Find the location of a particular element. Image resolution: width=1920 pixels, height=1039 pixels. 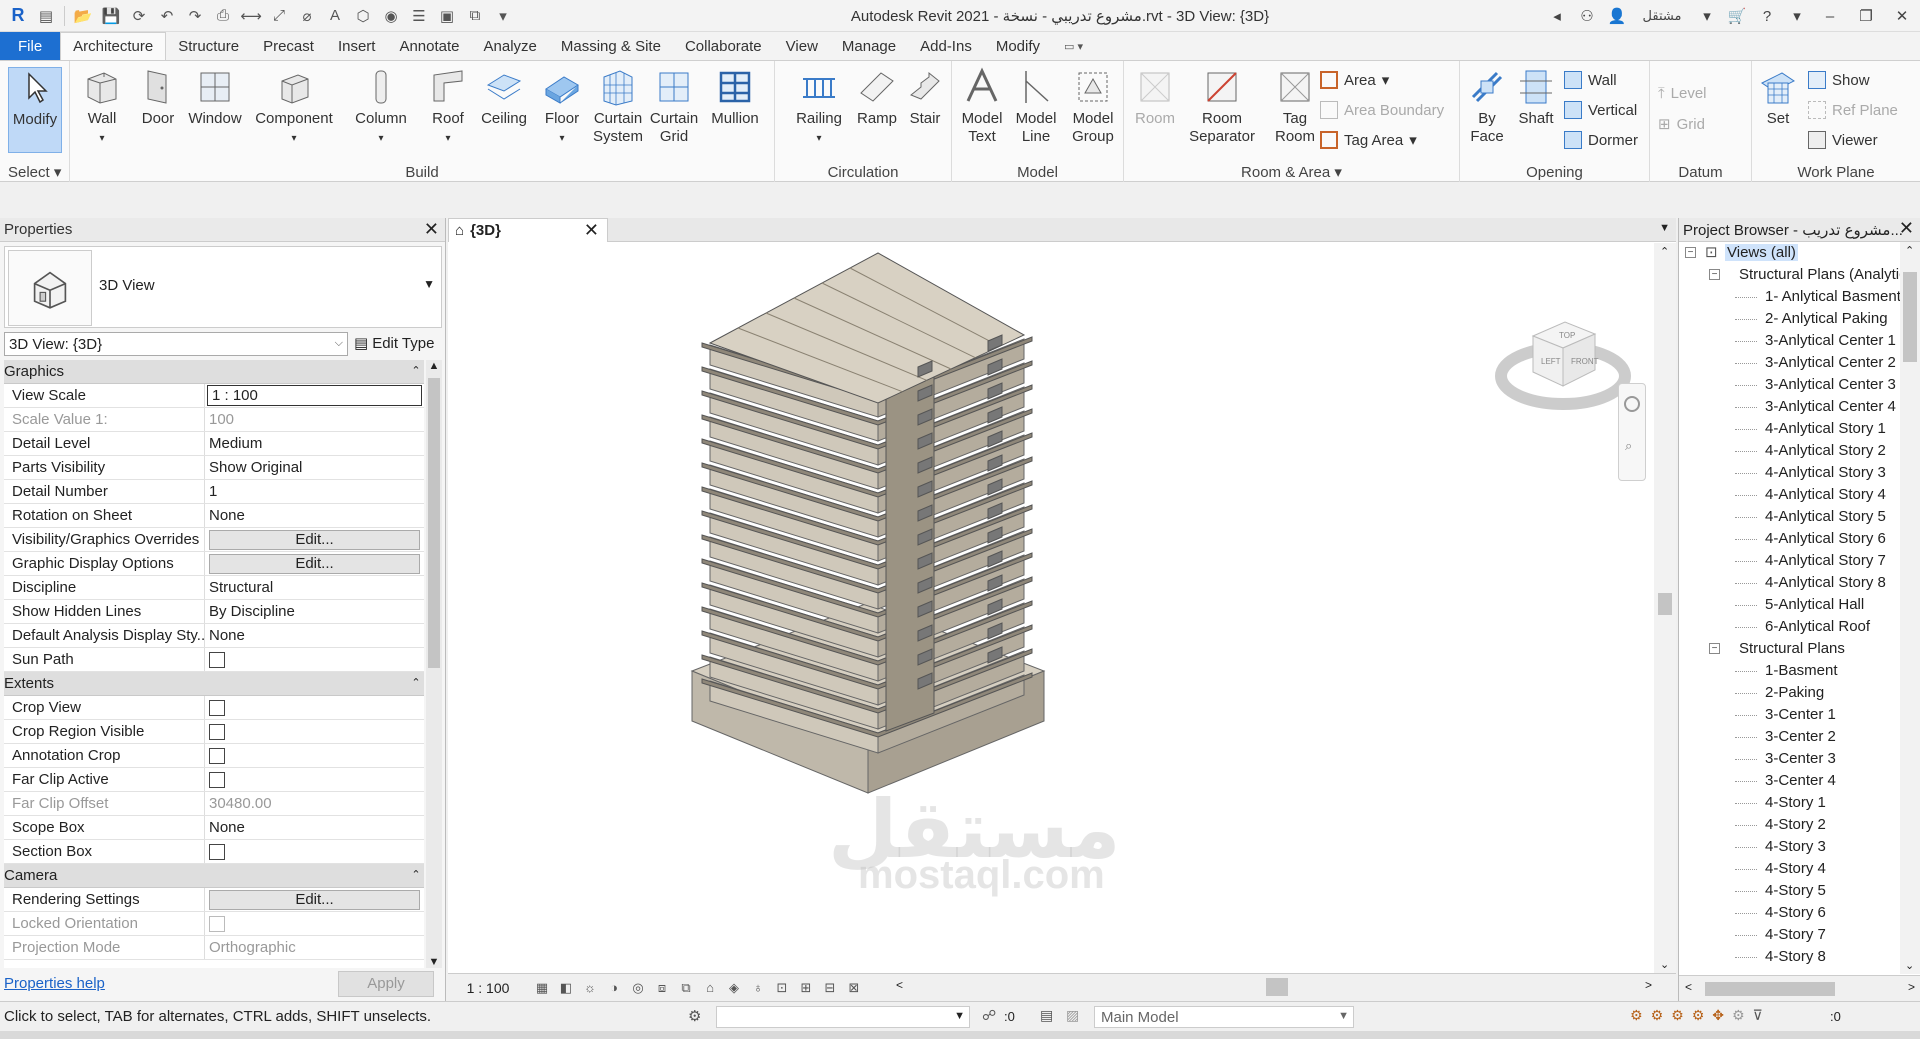

tab-architecture: Architecture is located at coordinates (113, 46).